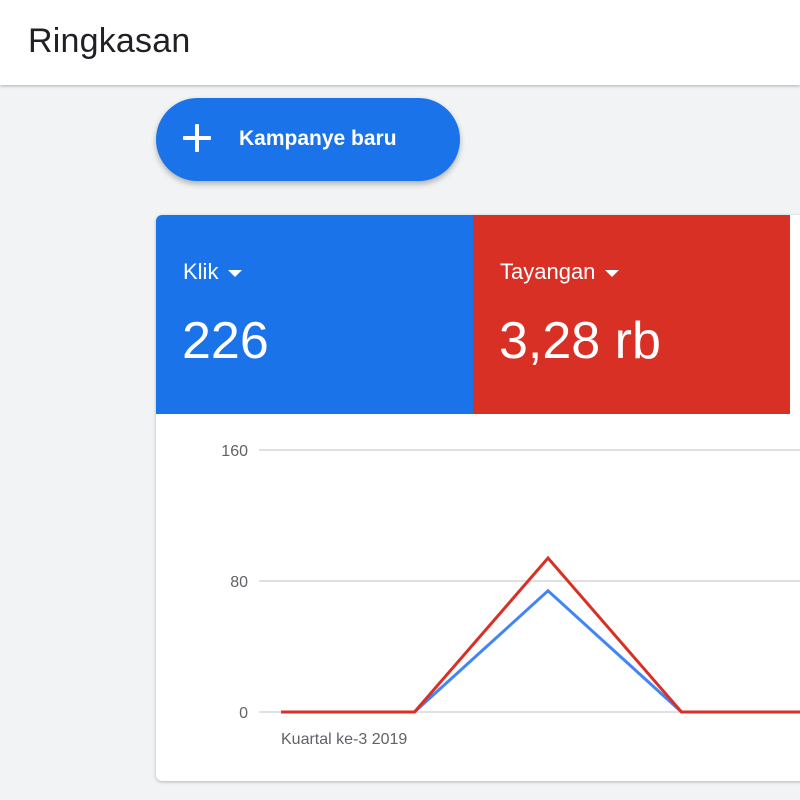  What do you see at coordinates (540, 651) in the screenshot?
I see `series-line-klik` at bounding box center [540, 651].